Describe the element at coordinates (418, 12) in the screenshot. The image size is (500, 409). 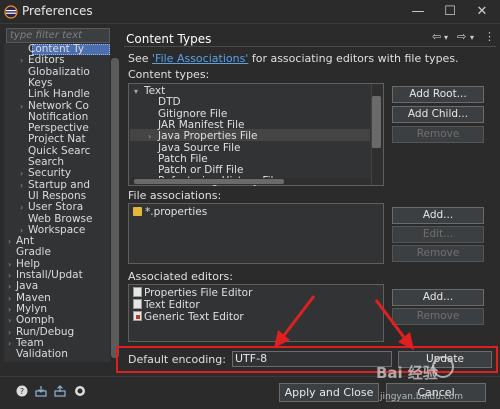
I see `minimize-button: —` at that location.